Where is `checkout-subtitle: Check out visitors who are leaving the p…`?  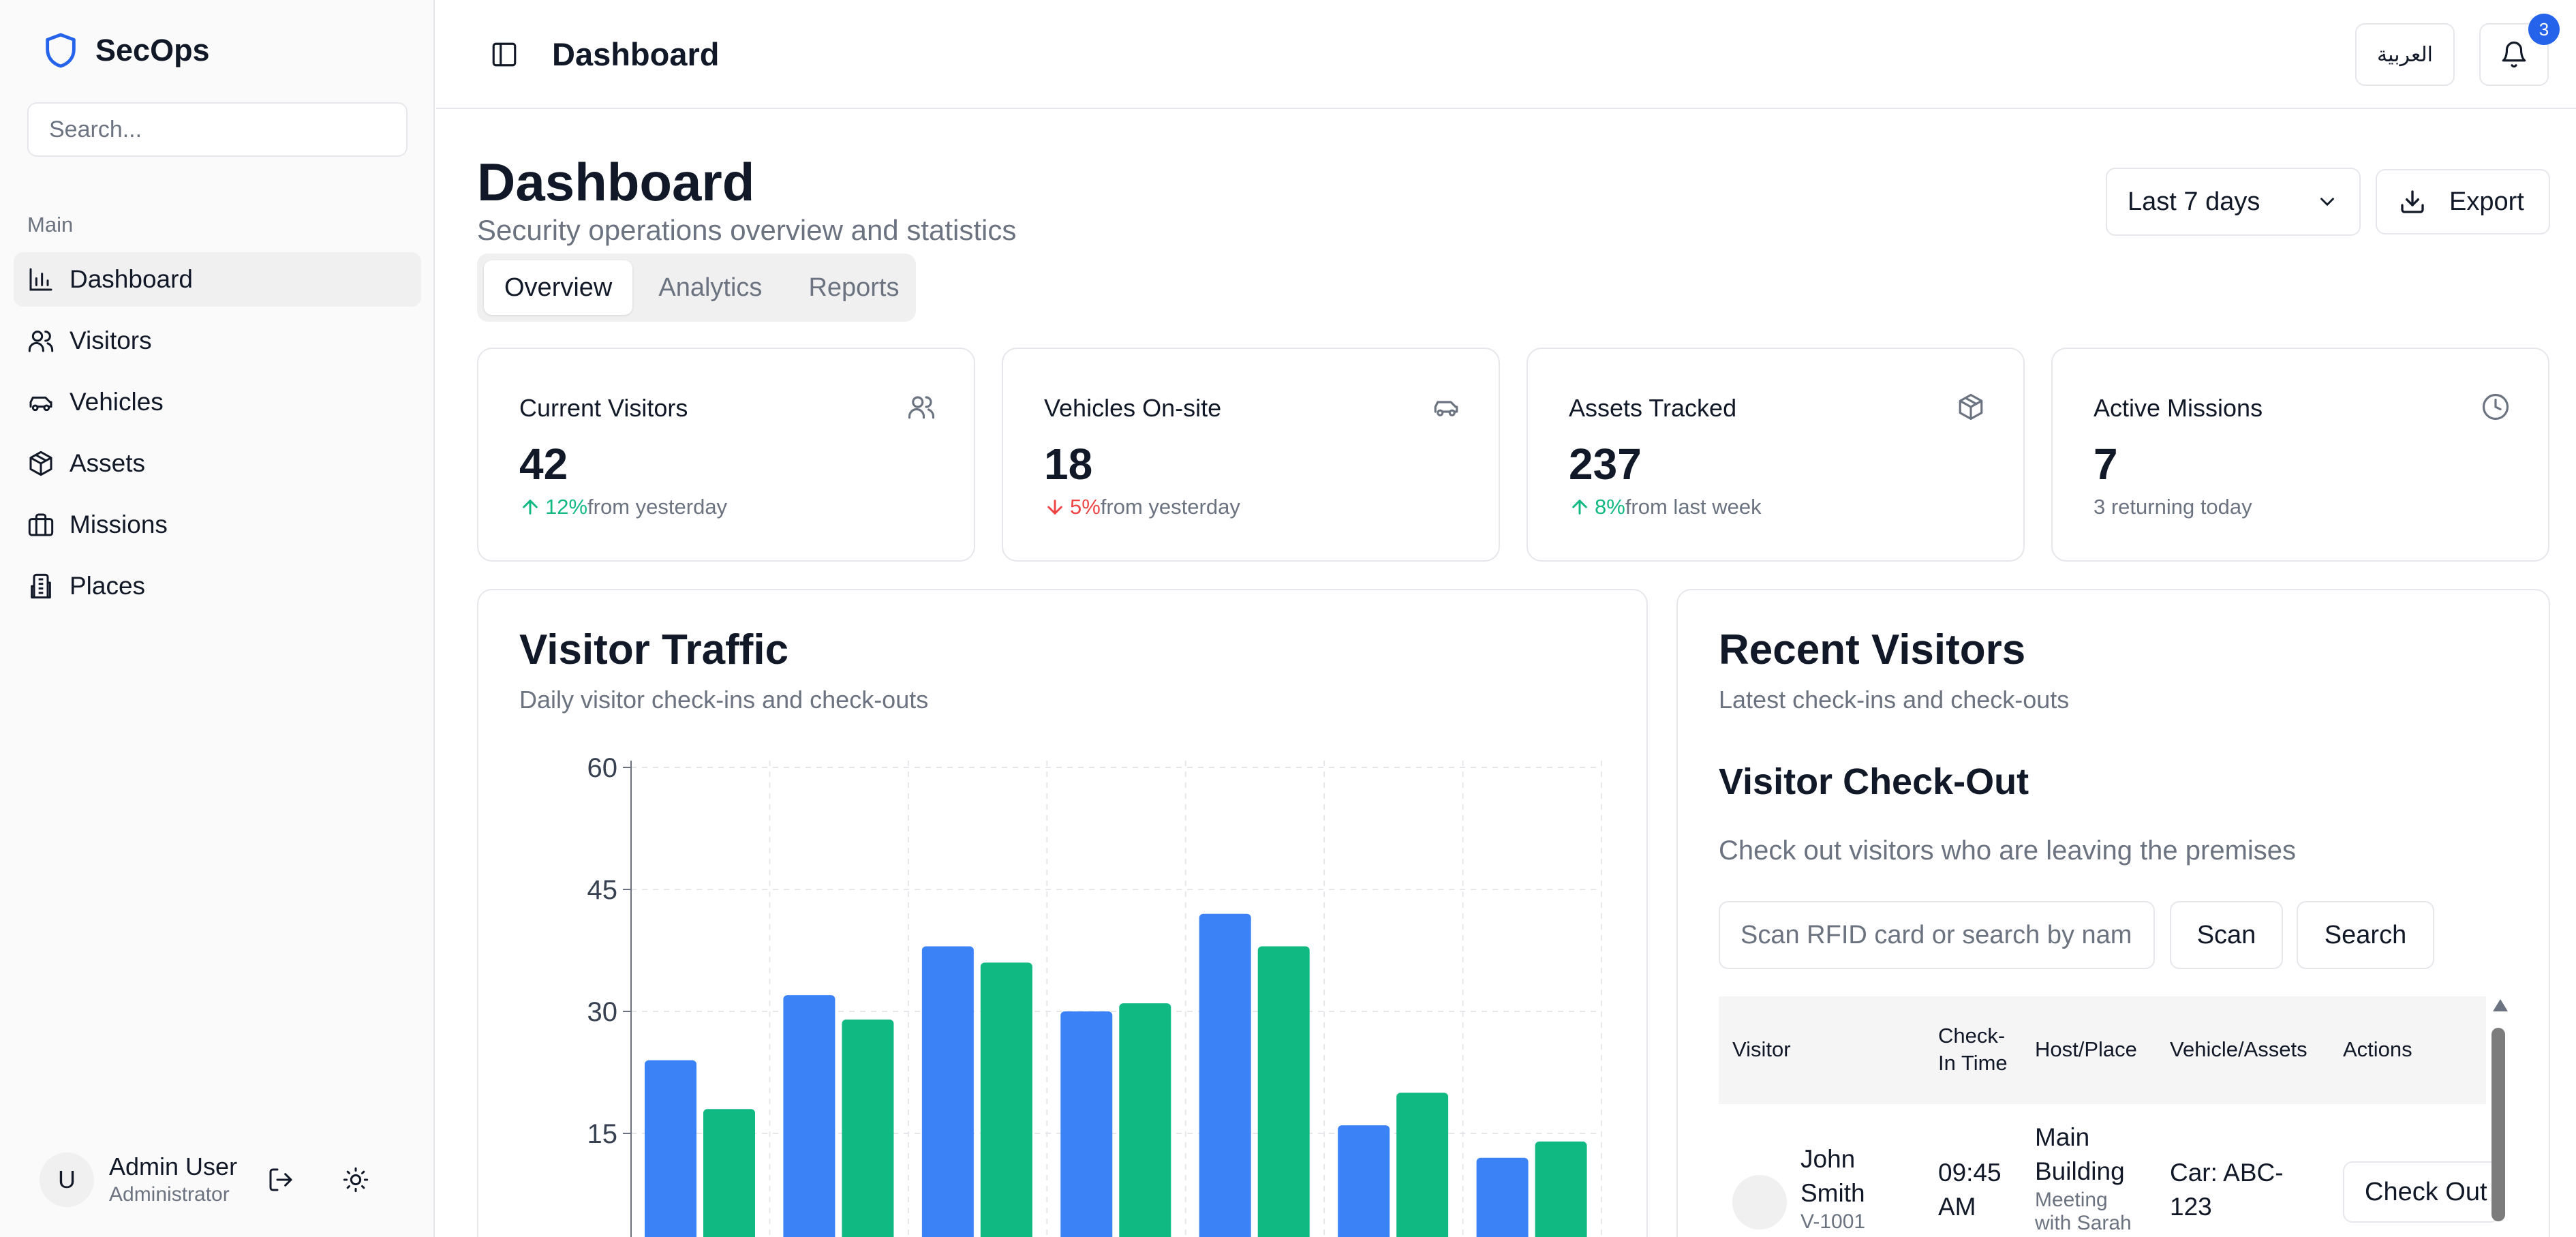
checkout-subtitle: Check out visitors who are leaving the p… is located at coordinates (2008, 851).